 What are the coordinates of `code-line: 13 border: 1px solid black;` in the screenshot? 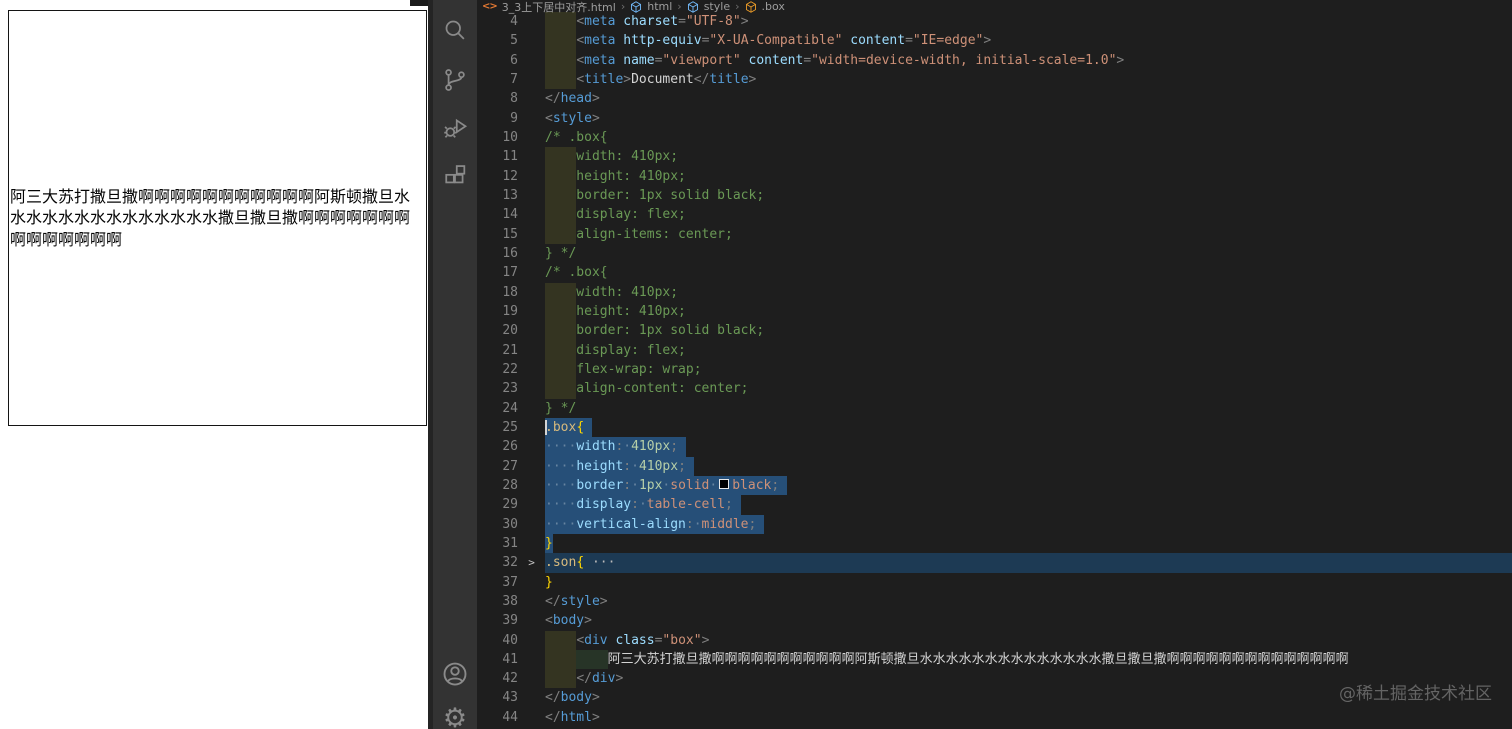 It's located at (994, 195).